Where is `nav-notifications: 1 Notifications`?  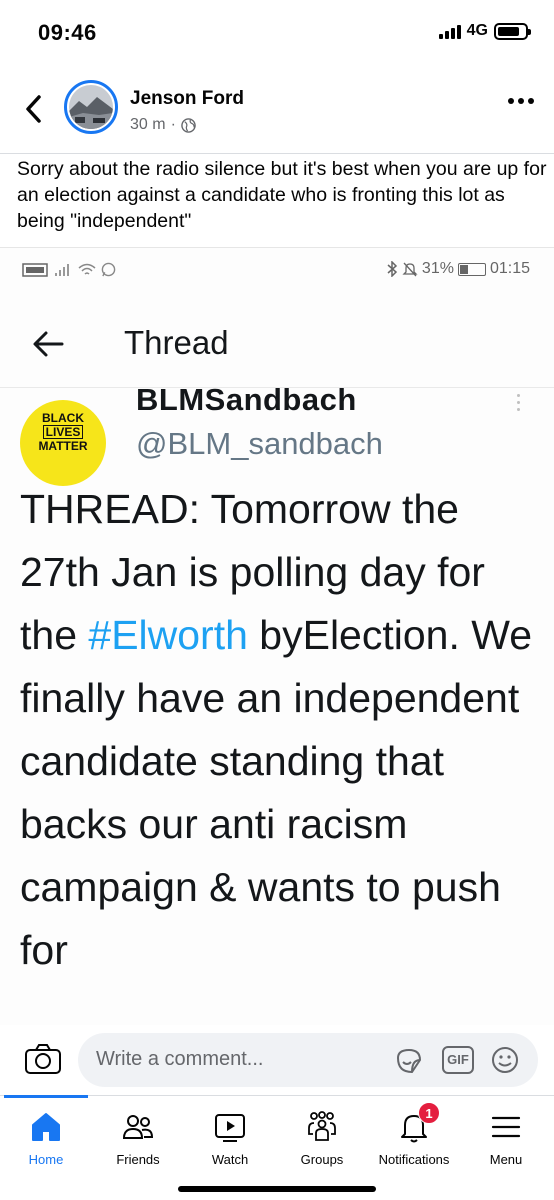 nav-notifications: 1 Notifications is located at coordinates (414, 1136).